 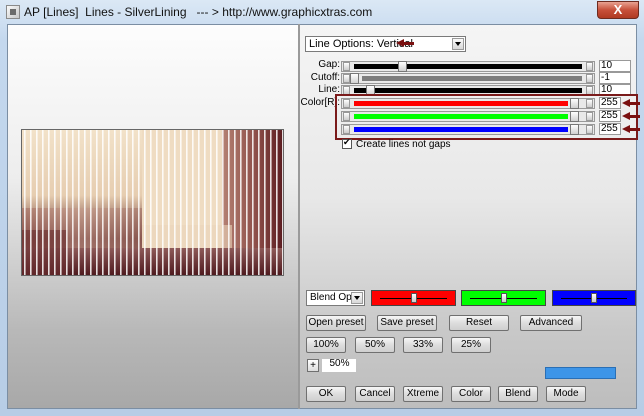 I want to click on color-r-label: Color[R]:, so click(x=320, y=102).